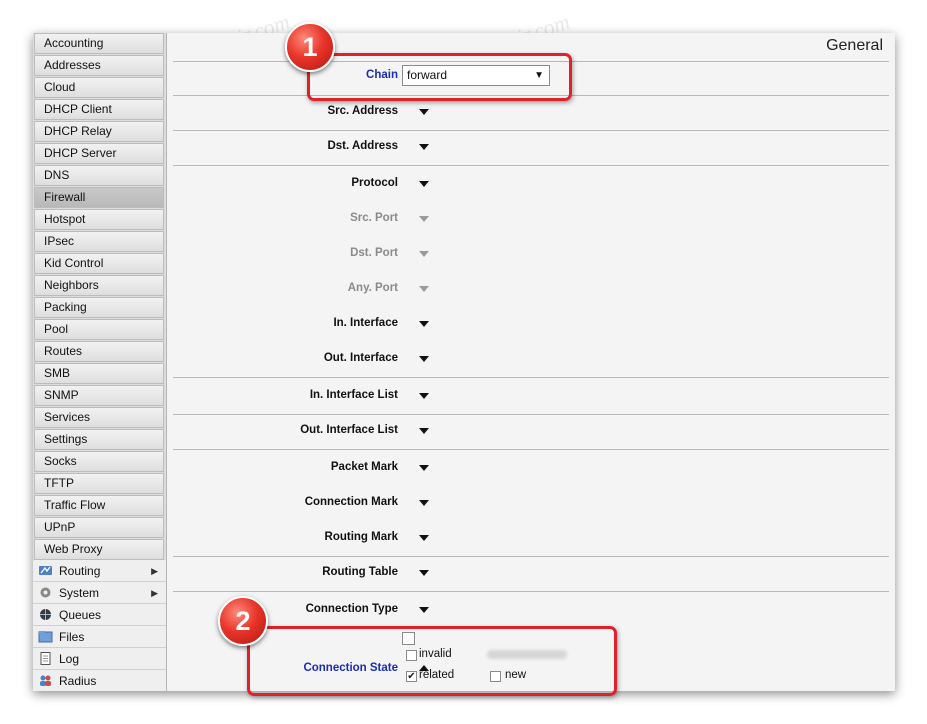 This screenshot has height=724, width=927. Describe the element at coordinates (439, 77) in the screenshot. I see `highlight-chain` at that location.